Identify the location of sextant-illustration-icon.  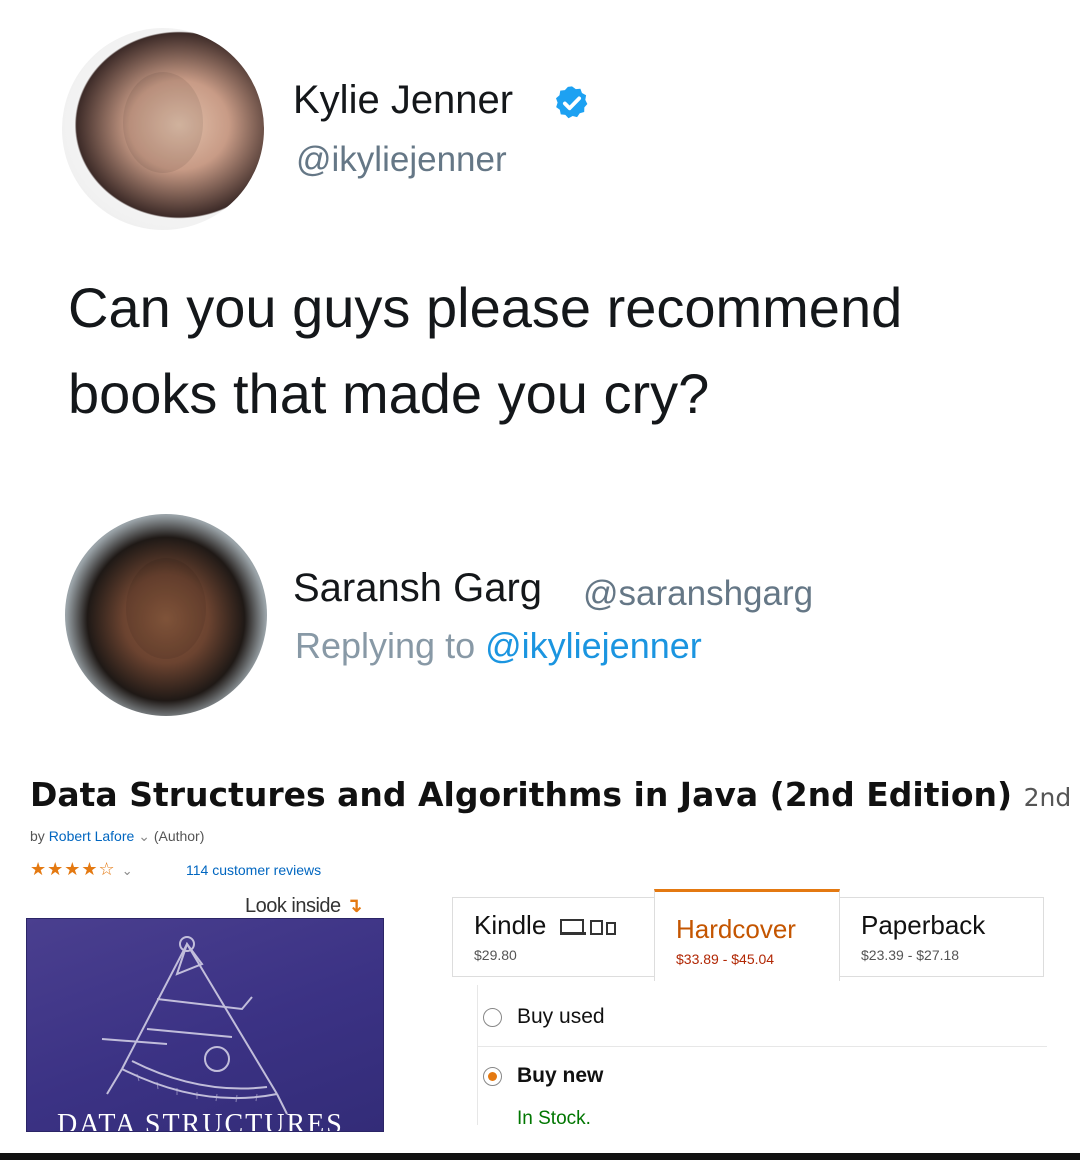
(194, 1025).